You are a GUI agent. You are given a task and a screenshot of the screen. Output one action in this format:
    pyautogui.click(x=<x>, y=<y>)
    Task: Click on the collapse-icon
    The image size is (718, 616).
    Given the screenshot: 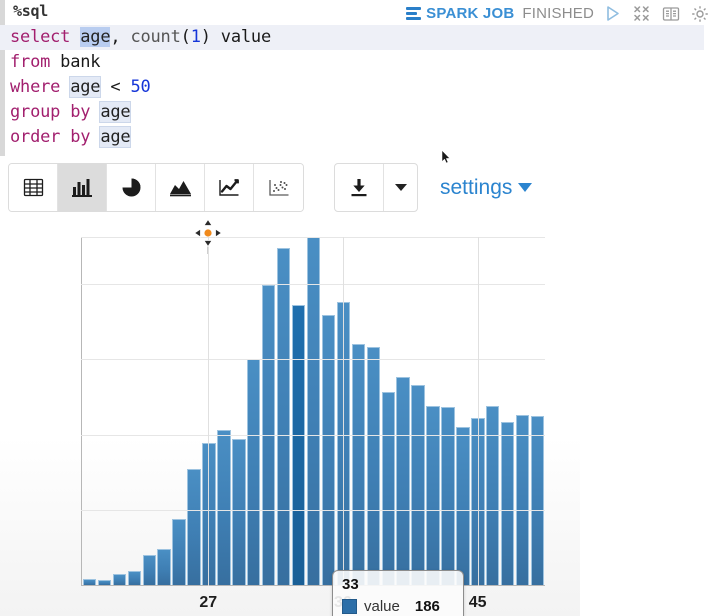 What is the action you would take?
    pyautogui.click(x=641, y=13)
    